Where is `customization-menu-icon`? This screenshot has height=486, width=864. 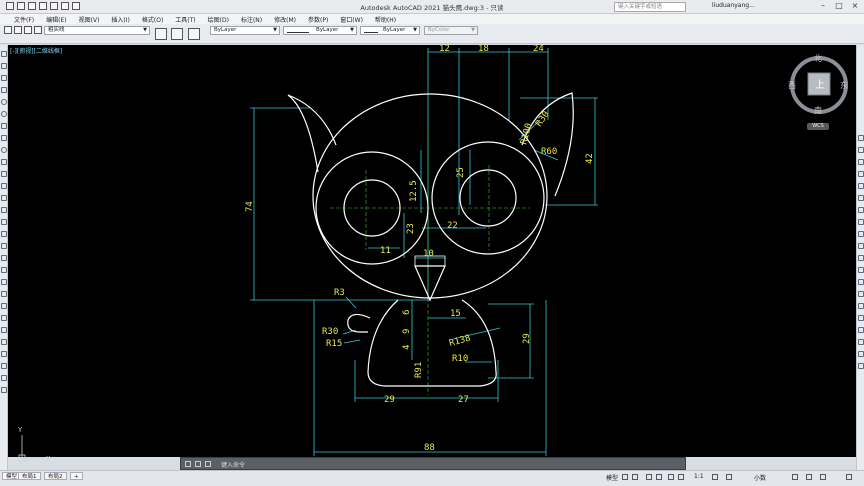
customization-menu-icon is located at coordinates (849, 477).